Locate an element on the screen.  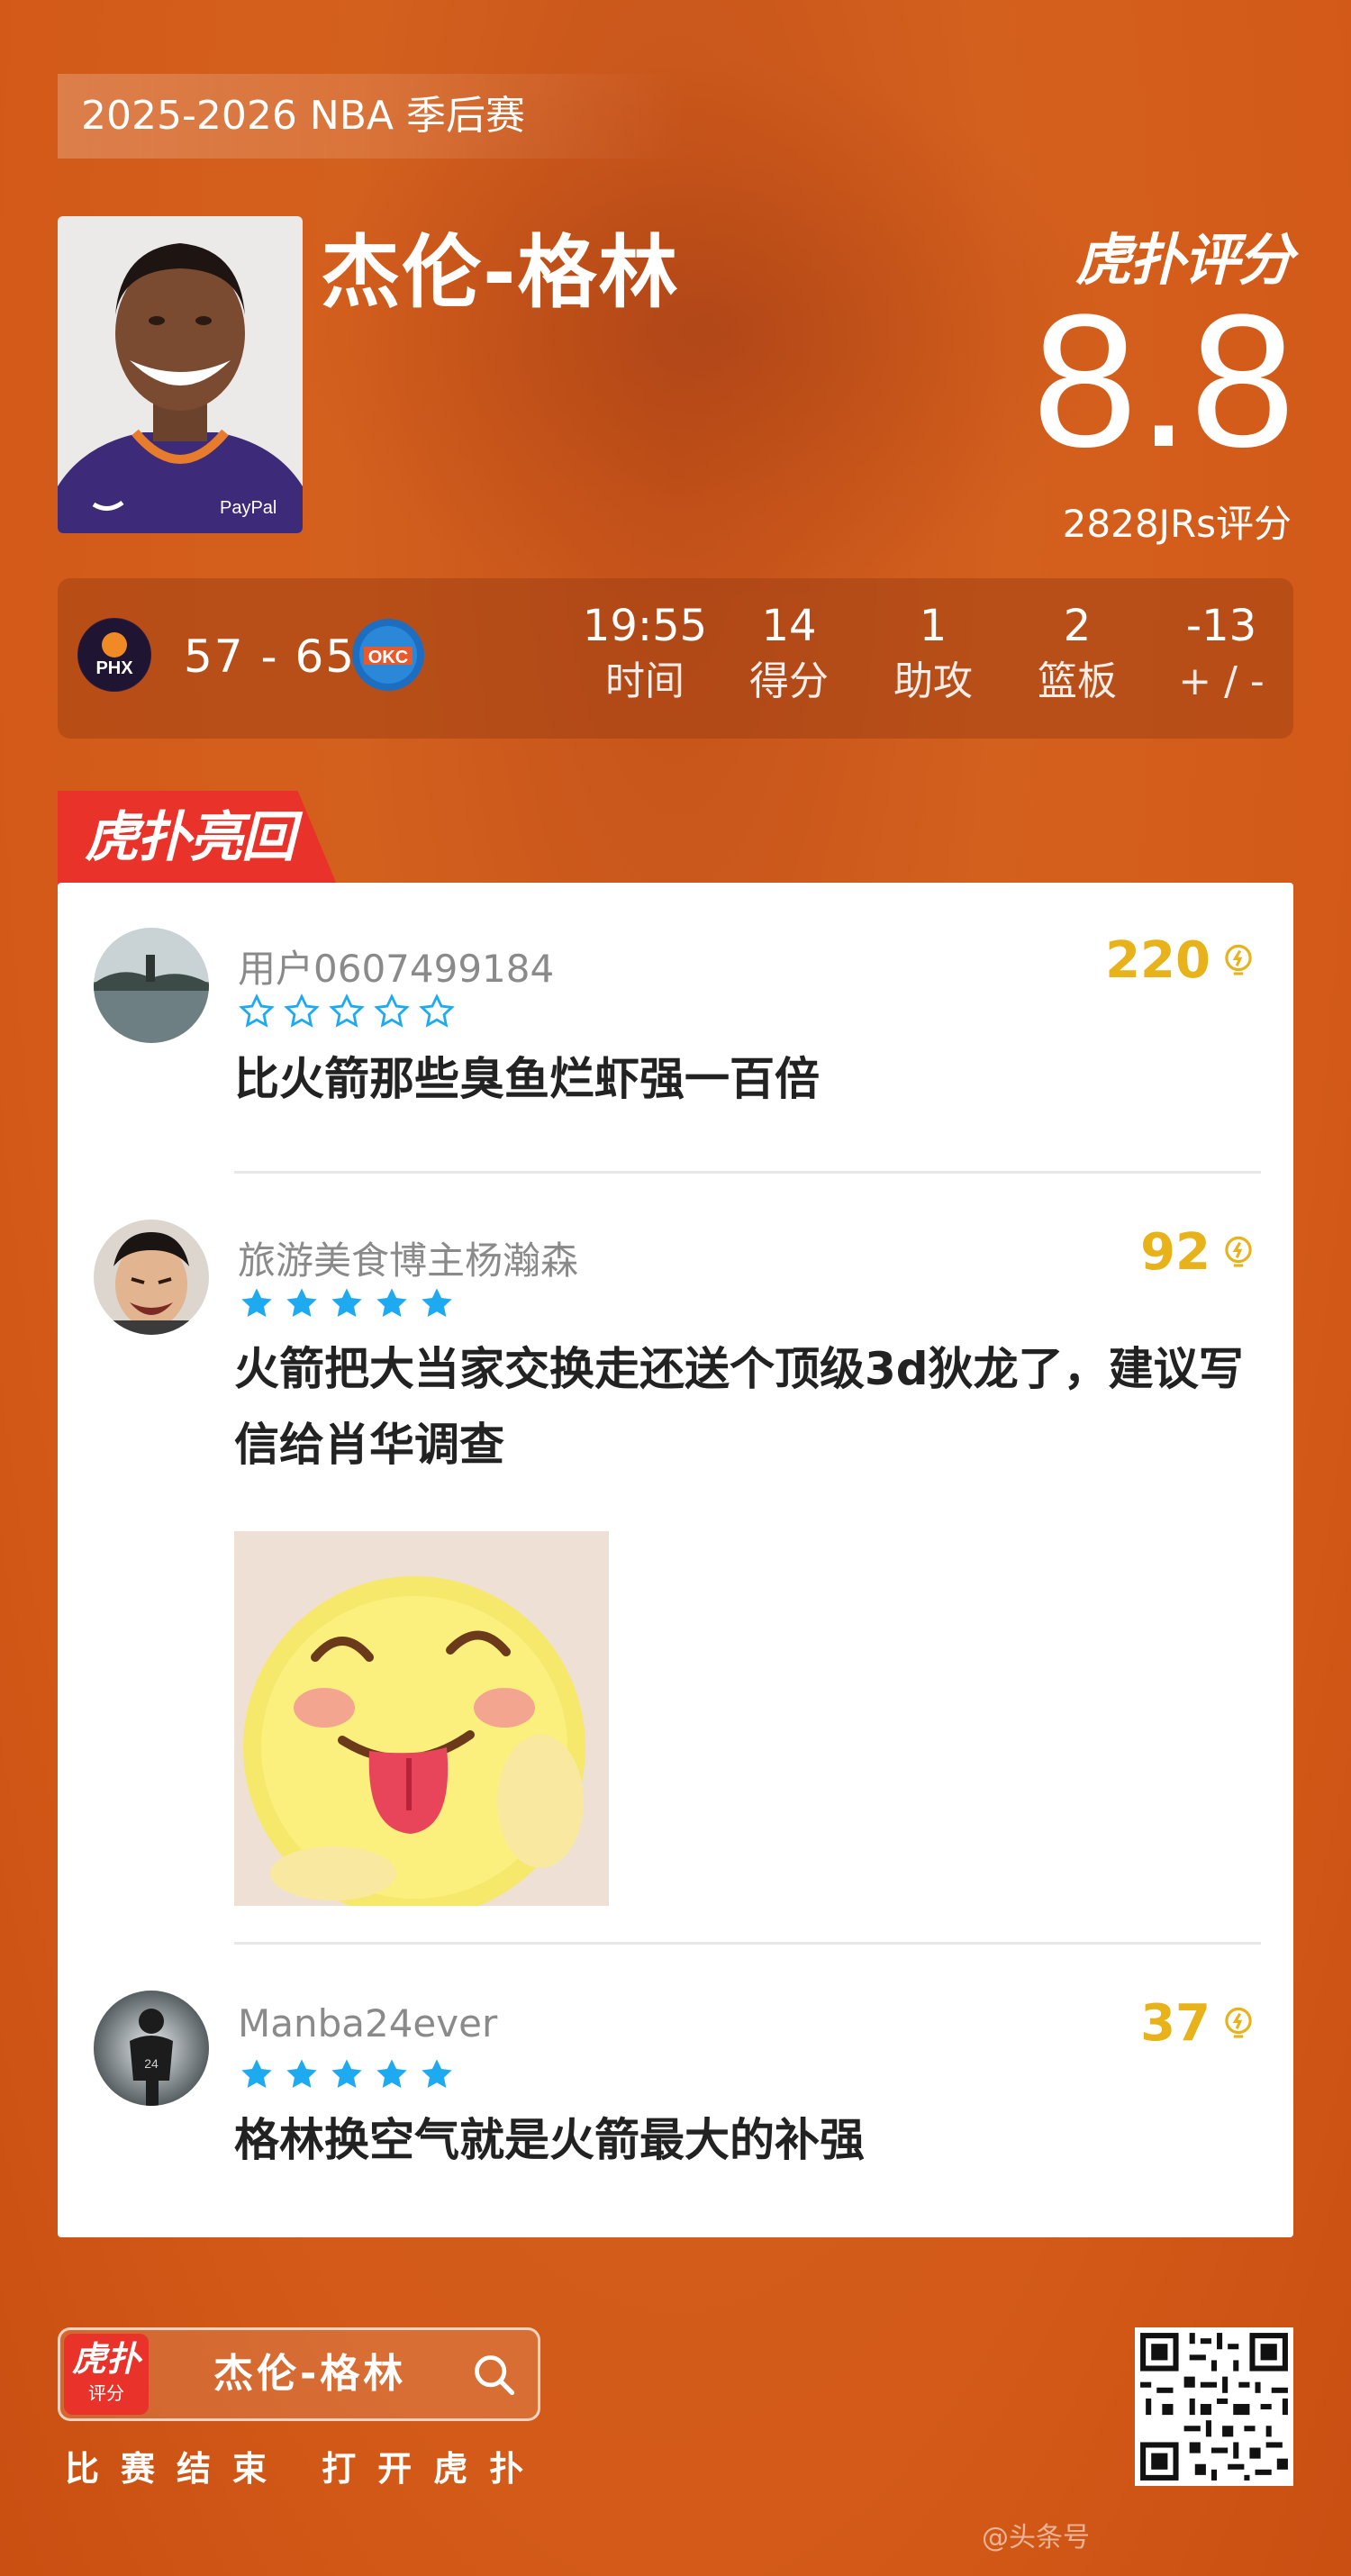
rating-score: 8.8 is located at coordinates (1163, 380).